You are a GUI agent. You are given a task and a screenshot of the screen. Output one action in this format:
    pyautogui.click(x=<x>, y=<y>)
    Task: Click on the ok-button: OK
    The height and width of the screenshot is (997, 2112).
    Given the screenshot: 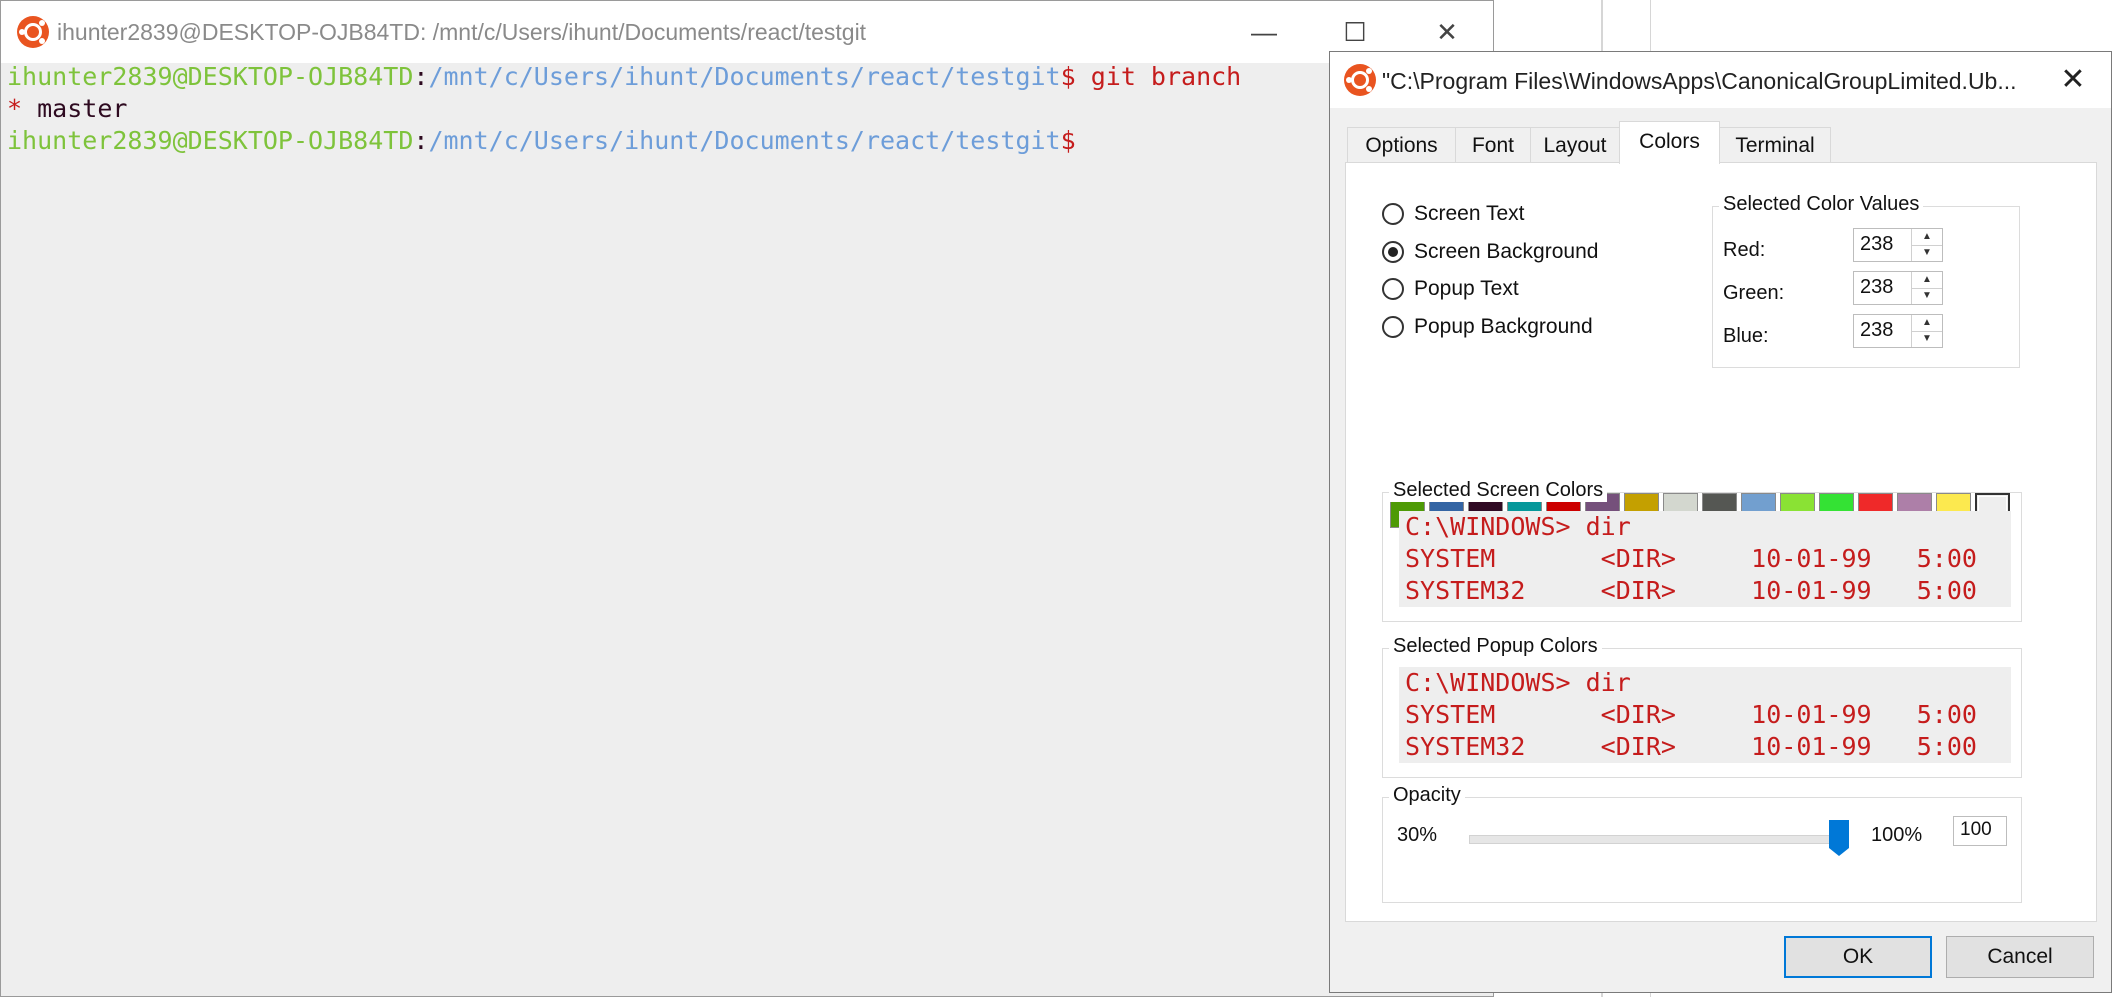 What is the action you would take?
    pyautogui.click(x=1858, y=957)
    